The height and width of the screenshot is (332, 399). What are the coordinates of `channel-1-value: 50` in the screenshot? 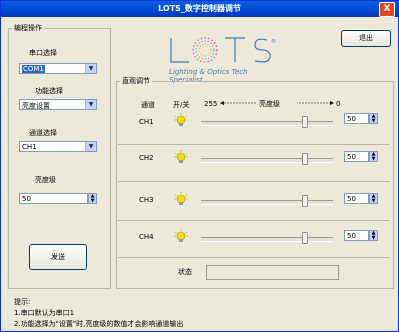 It's located at (351, 119).